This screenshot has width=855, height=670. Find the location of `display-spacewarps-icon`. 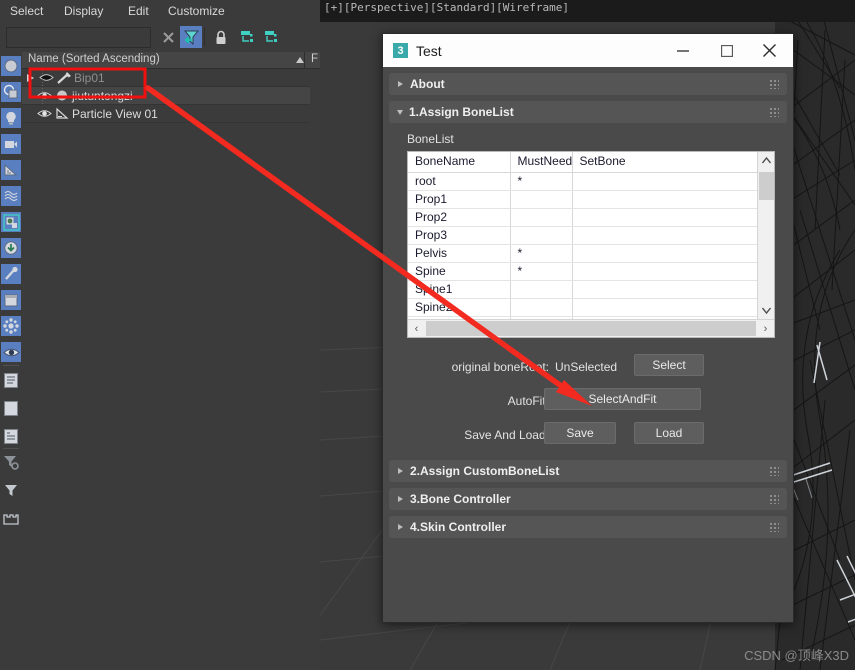

display-spacewarps-icon is located at coordinates (11, 196).